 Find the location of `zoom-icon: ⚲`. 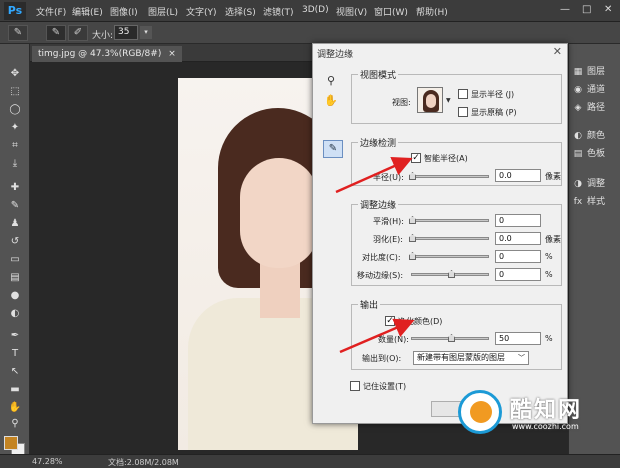

zoom-icon: ⚲ is located at coordinates (331, 81).